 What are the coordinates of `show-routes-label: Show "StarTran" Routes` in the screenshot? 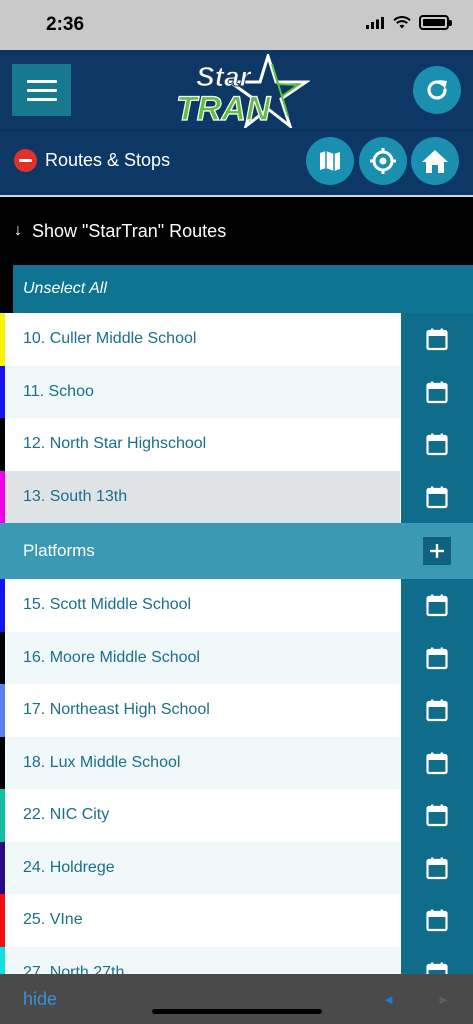 It's located at (129, 230).